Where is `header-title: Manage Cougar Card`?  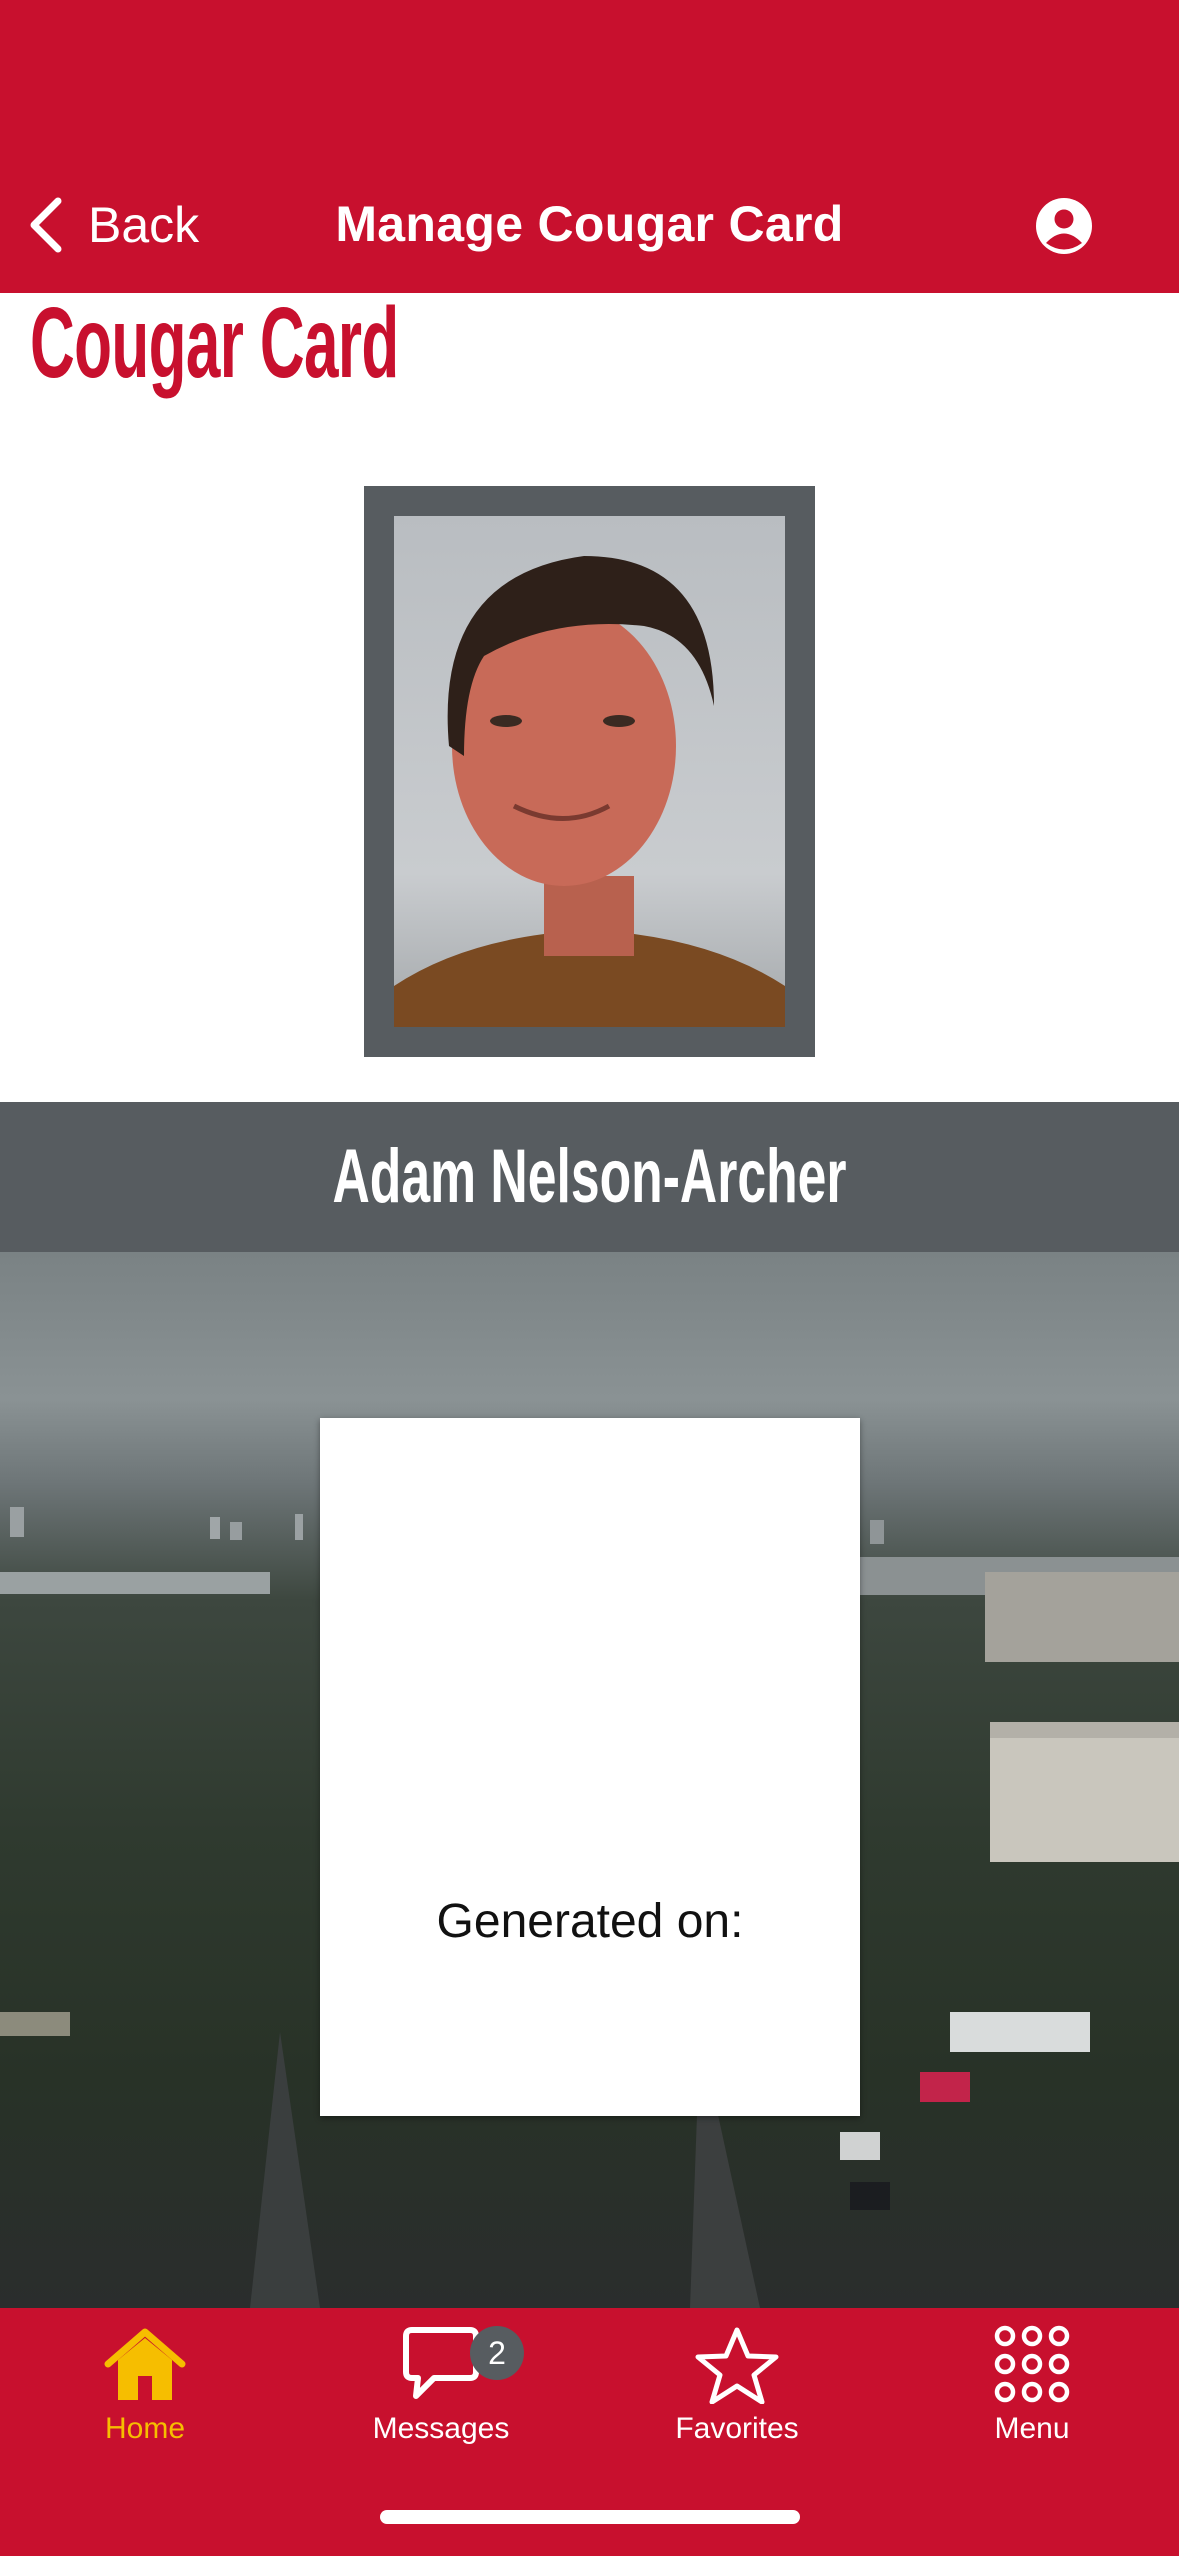
header-title: Manage Cougar Card is located at coordinates (589, 224).